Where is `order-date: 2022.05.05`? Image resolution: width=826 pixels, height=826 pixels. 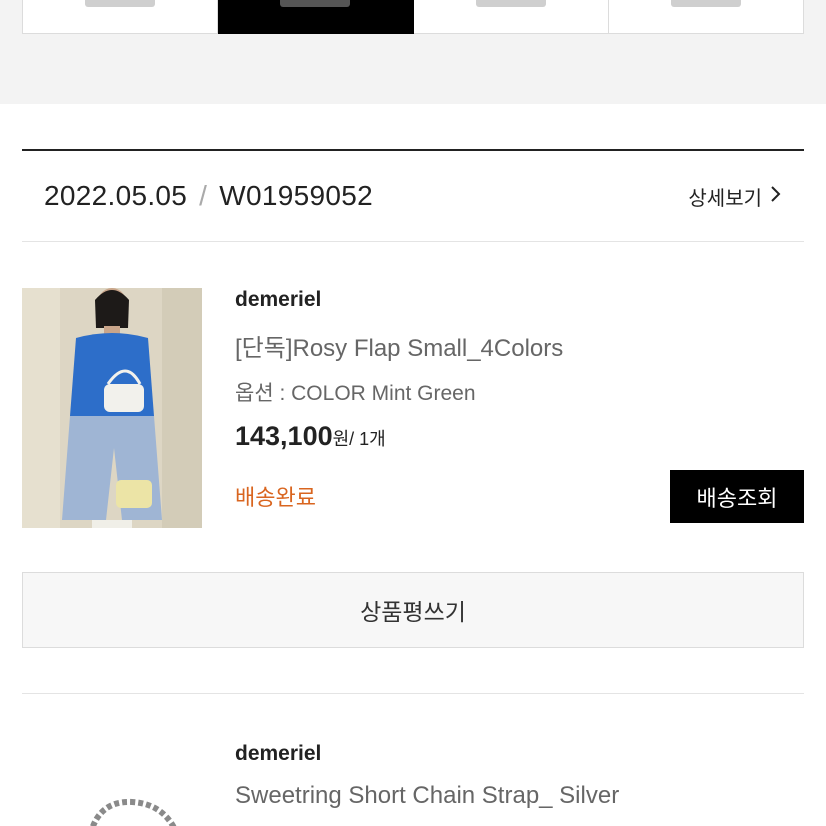
order-date: 2022.05.05 is located at coordinates (116, 195).